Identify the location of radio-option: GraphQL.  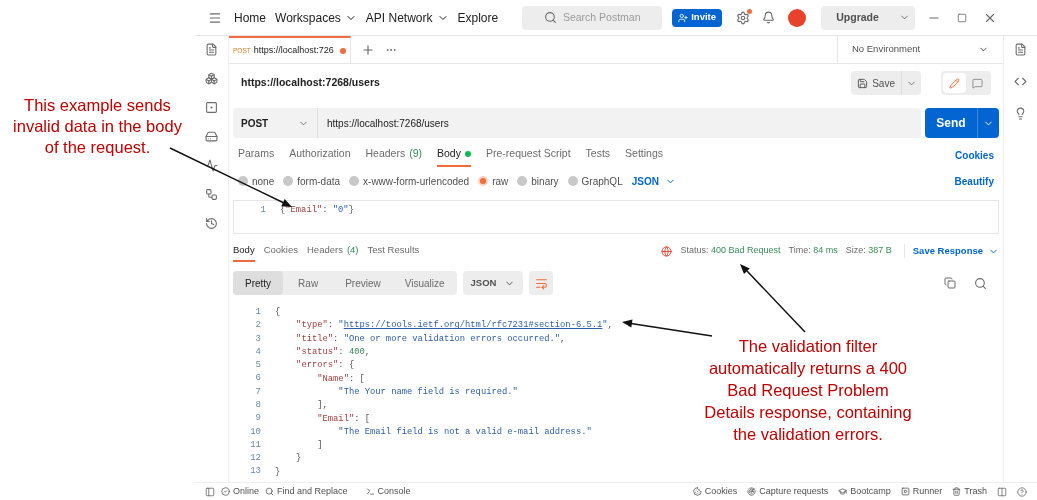
(595, 181).